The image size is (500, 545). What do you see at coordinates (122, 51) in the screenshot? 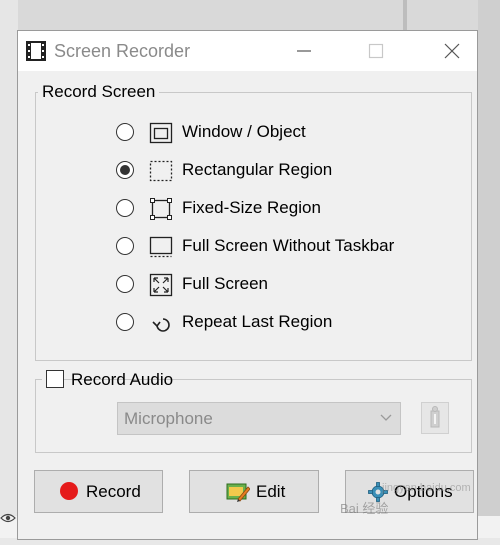
I see `window-title: Screen Recorder` at bounding box center [122, 51].